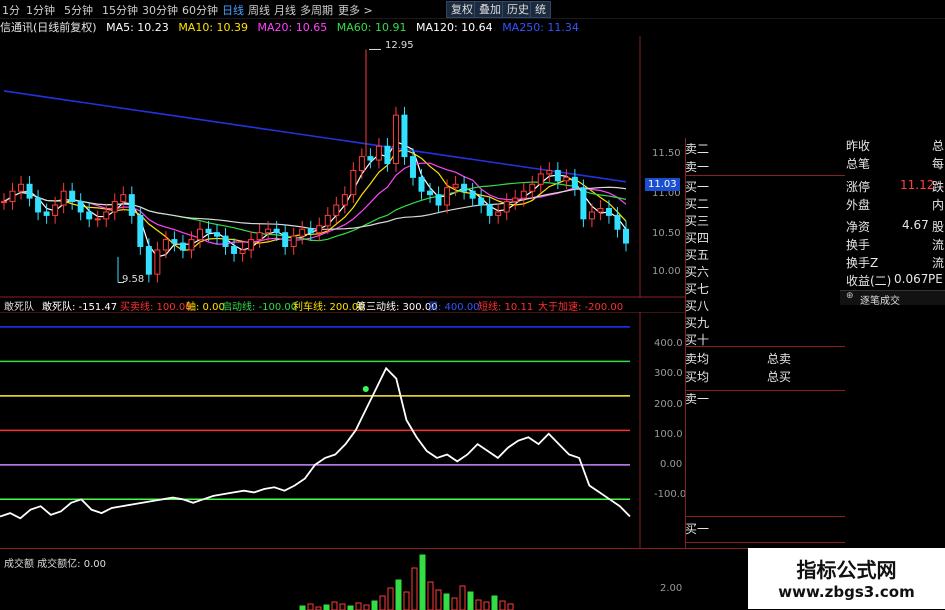 This screenshot has width=945, height=610. I want to click on info-extra-4: 股, so click(938, 227).